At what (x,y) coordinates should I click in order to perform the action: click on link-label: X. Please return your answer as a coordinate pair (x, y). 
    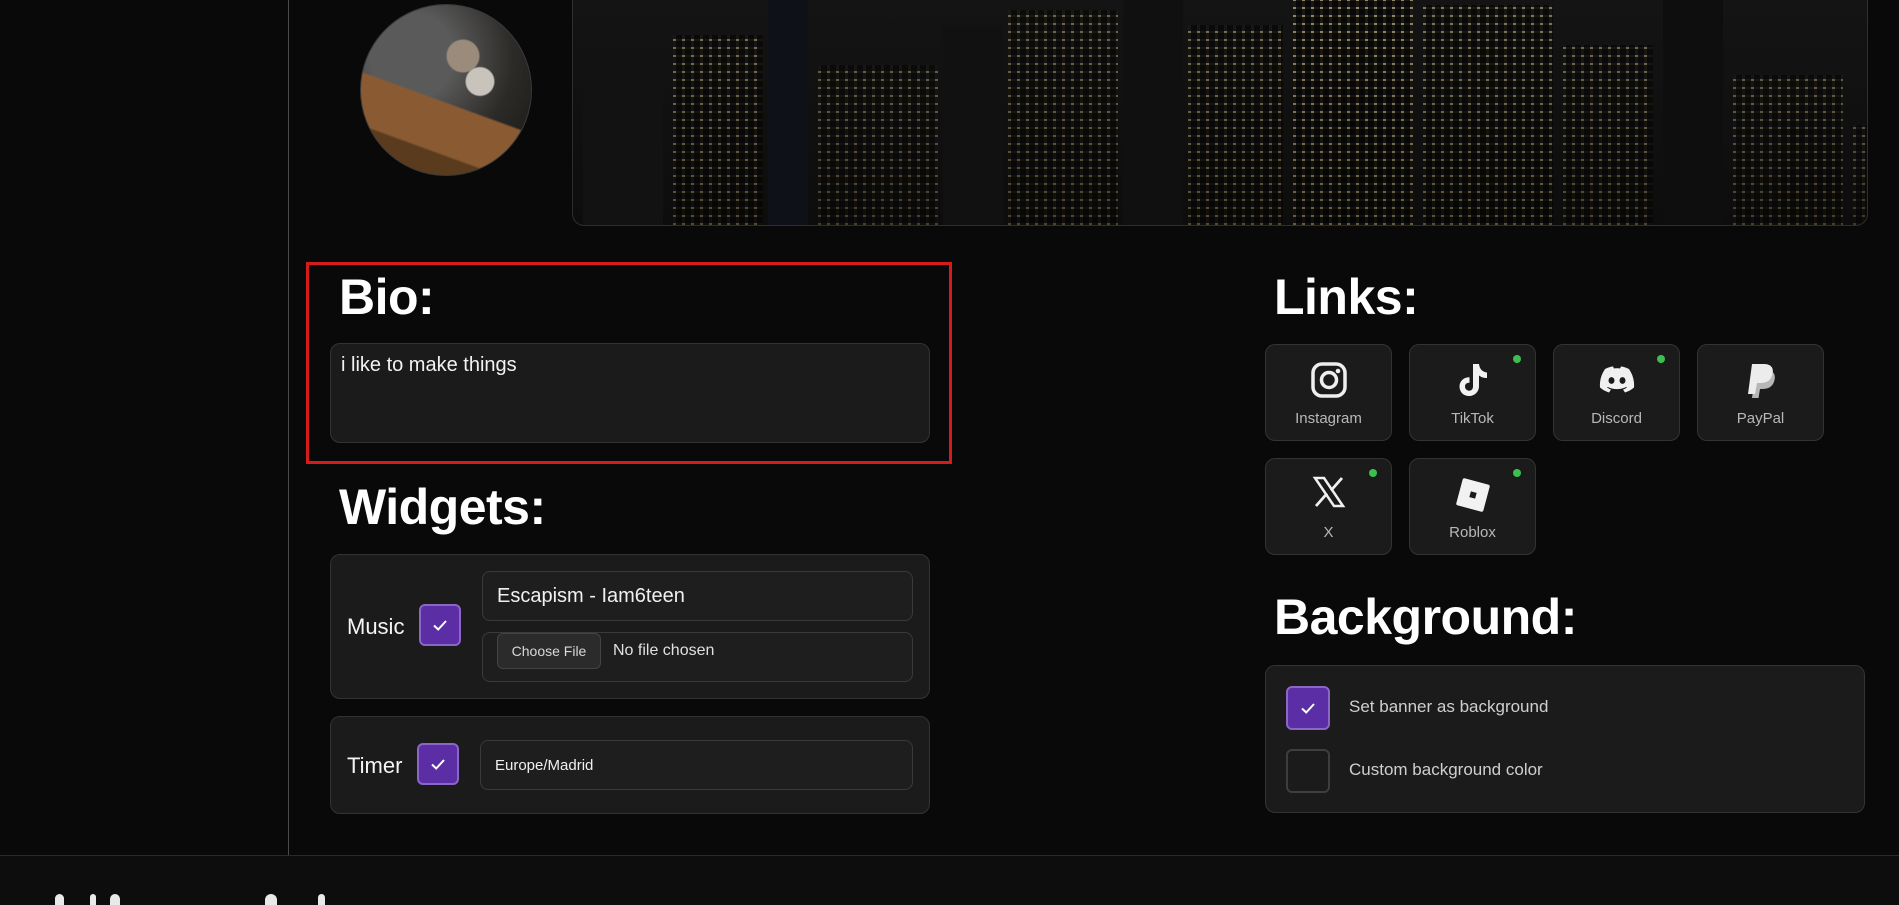
    Looking at the image, I should click on (1328, 532).